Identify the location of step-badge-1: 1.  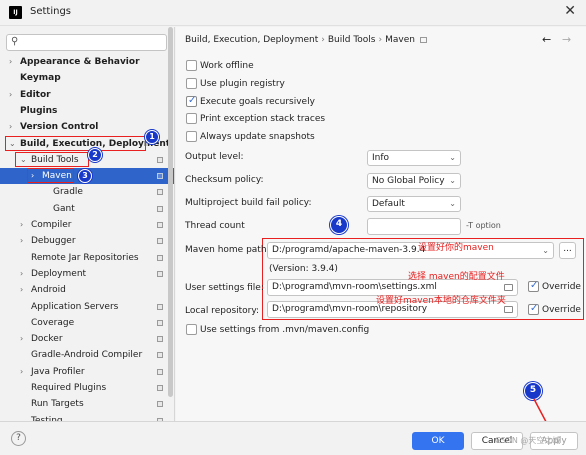
(152, 137).